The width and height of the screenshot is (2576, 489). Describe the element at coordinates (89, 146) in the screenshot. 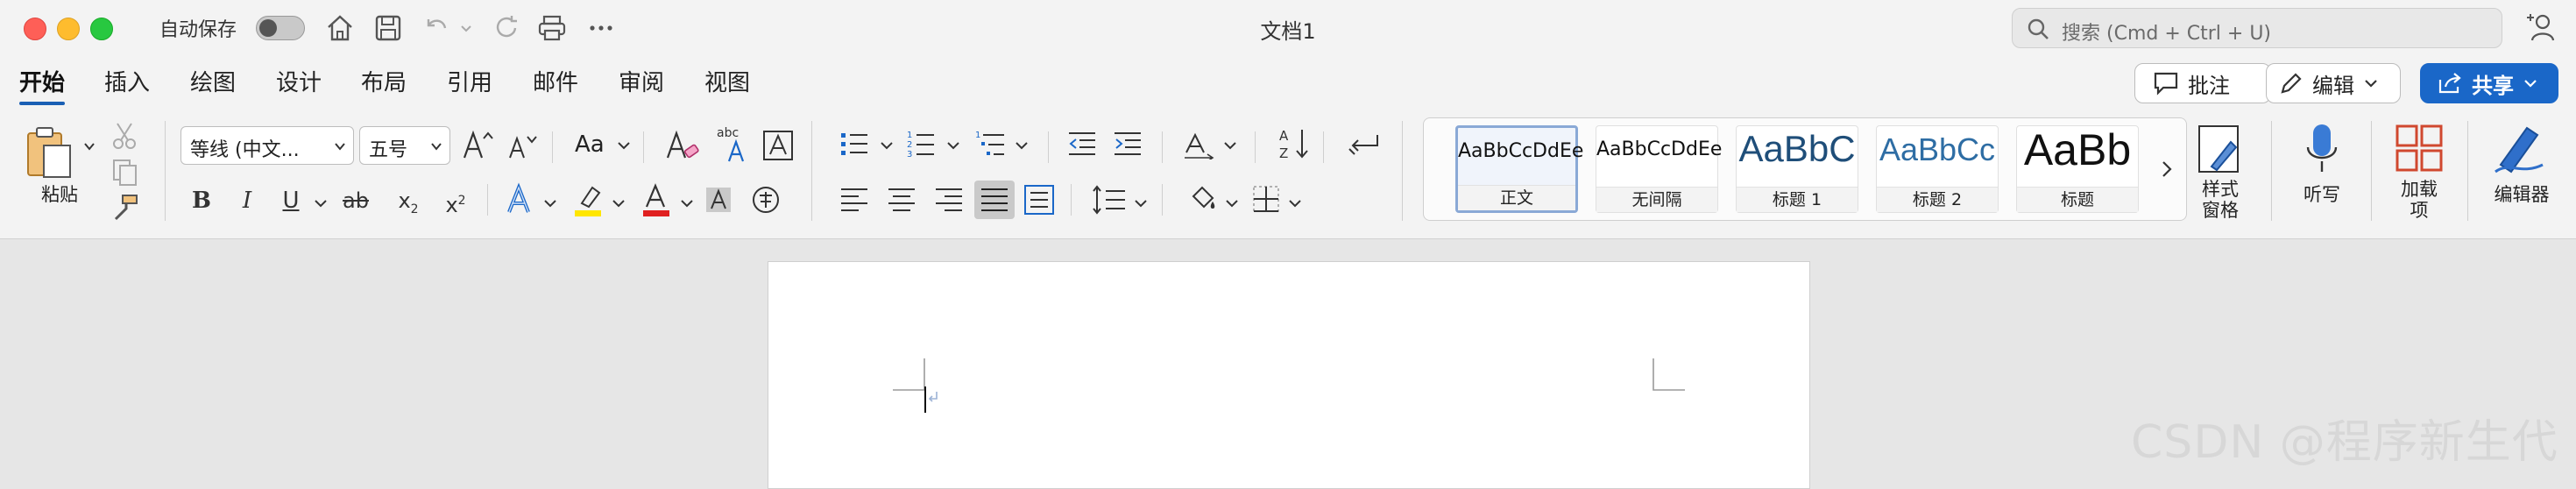

I see `paste-options-chevron-icon` at that location.